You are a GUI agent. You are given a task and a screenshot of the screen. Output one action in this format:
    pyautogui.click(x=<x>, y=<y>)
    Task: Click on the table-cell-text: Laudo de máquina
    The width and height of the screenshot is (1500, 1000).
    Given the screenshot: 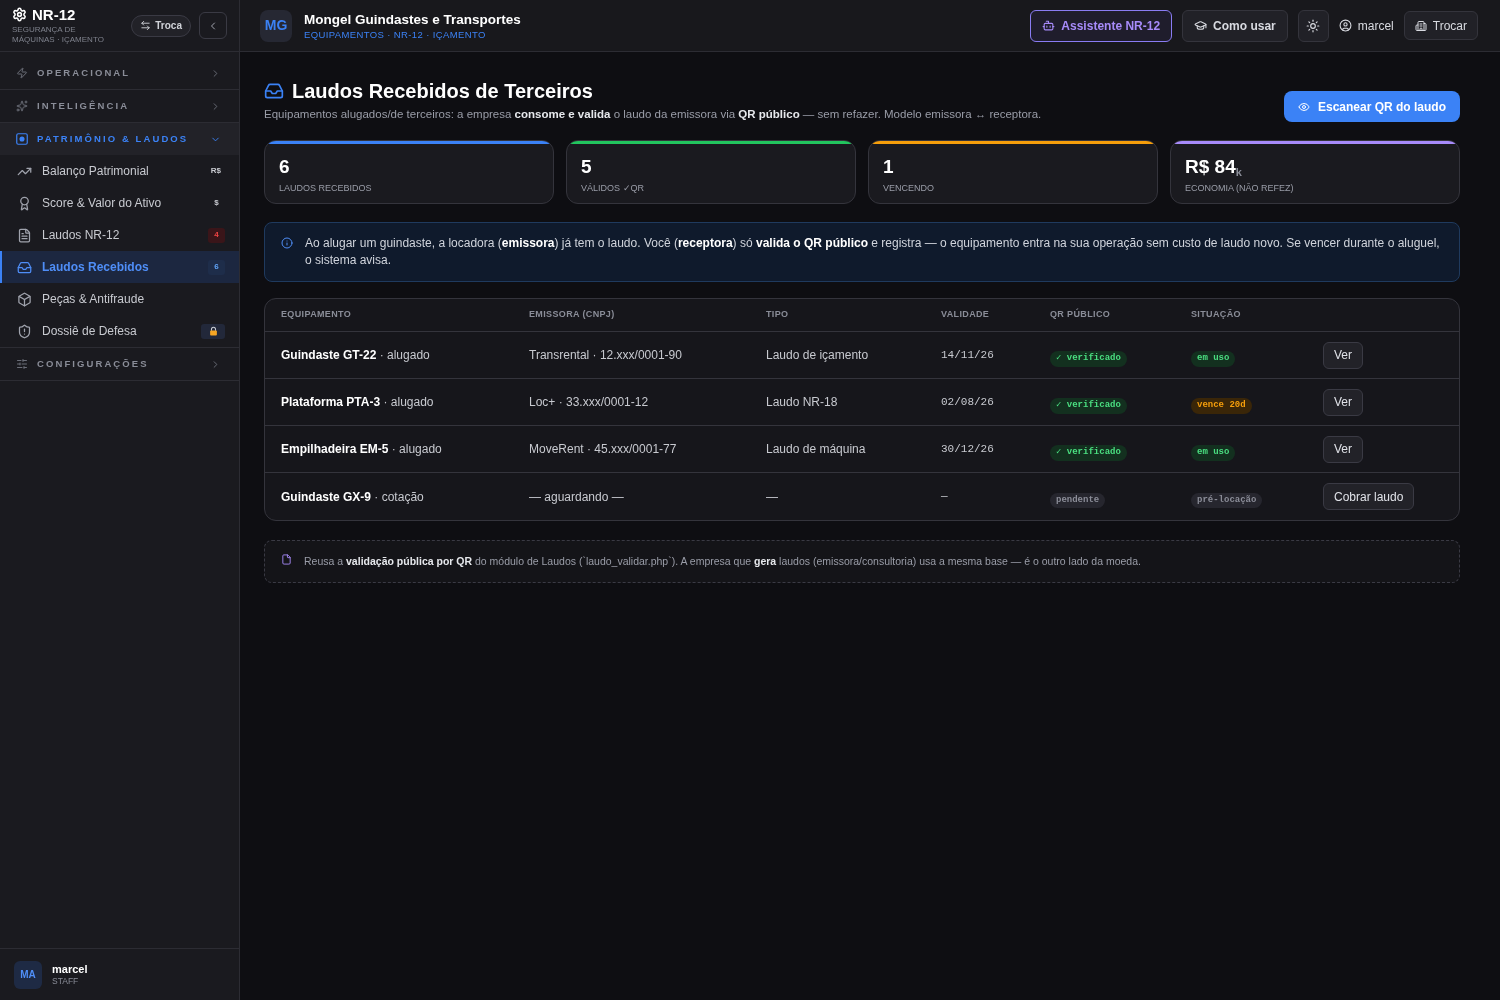 What is the action you would take?
    pyautogui.click(x=816, y=449)
    